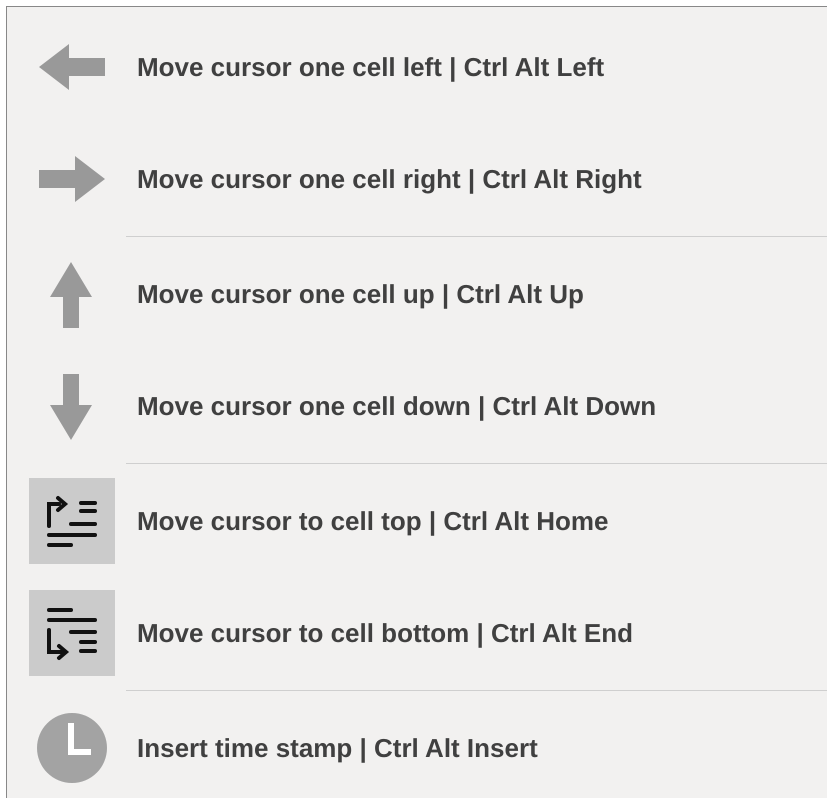 Image resolution: width=827 pixels, height=798 pixels. I want to click on menu-item: Move cursor one cell left | Ctrl Alt Left, so click(417, 67).